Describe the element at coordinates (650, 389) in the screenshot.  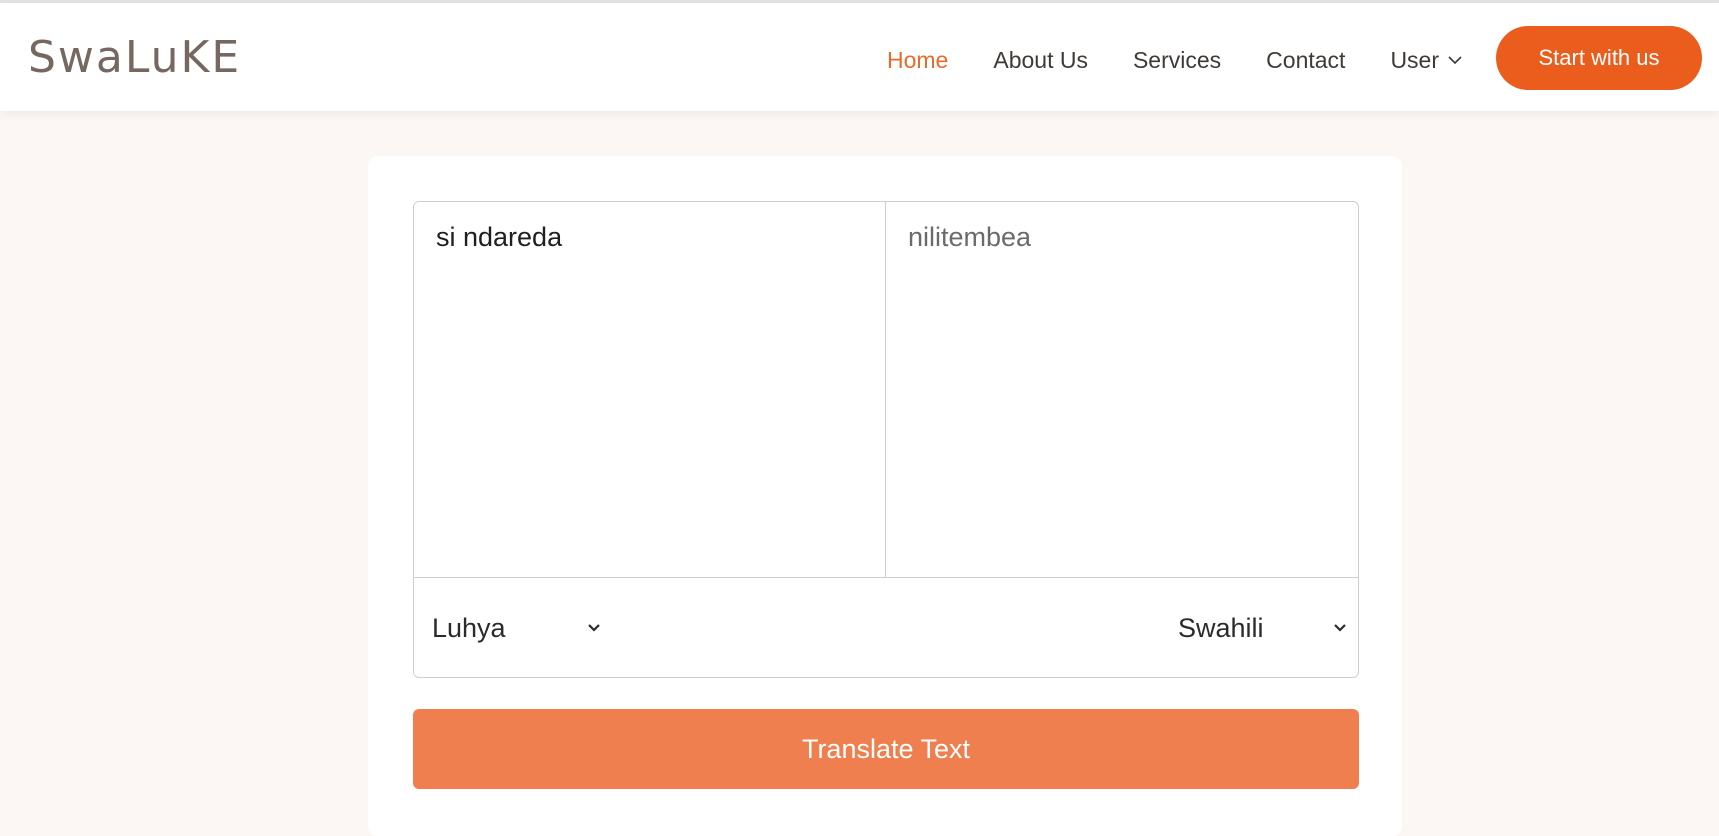
I see `source-text-input: si ndareda` at that location.